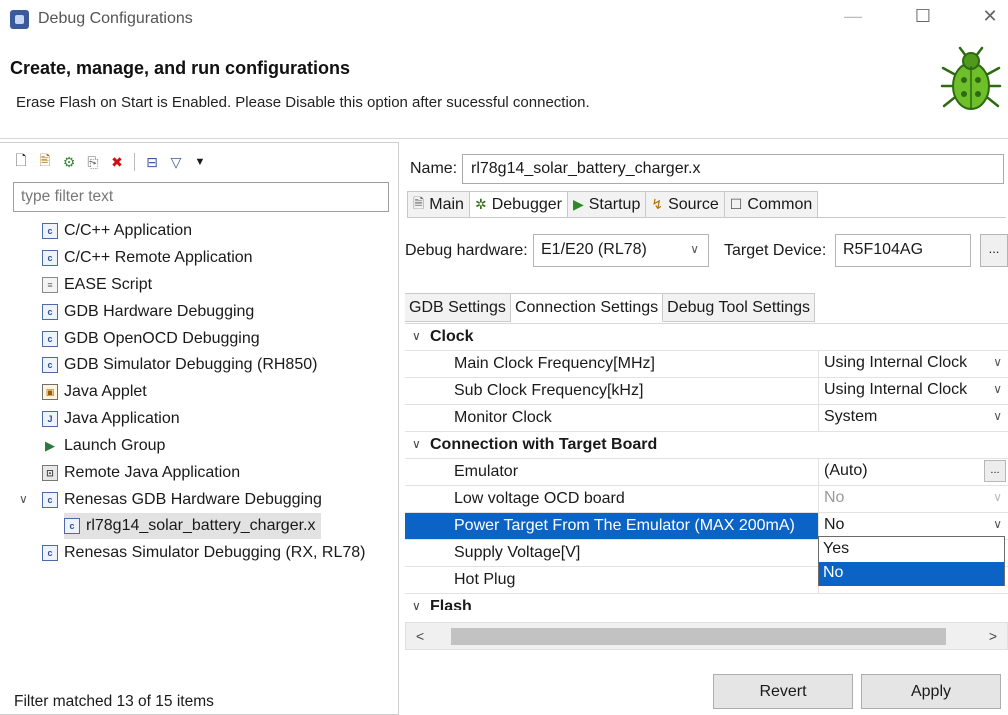 The width and height of the screenshot is (1008, 715). I want to click on tab-common: ☐ Common, so click(771, 204).